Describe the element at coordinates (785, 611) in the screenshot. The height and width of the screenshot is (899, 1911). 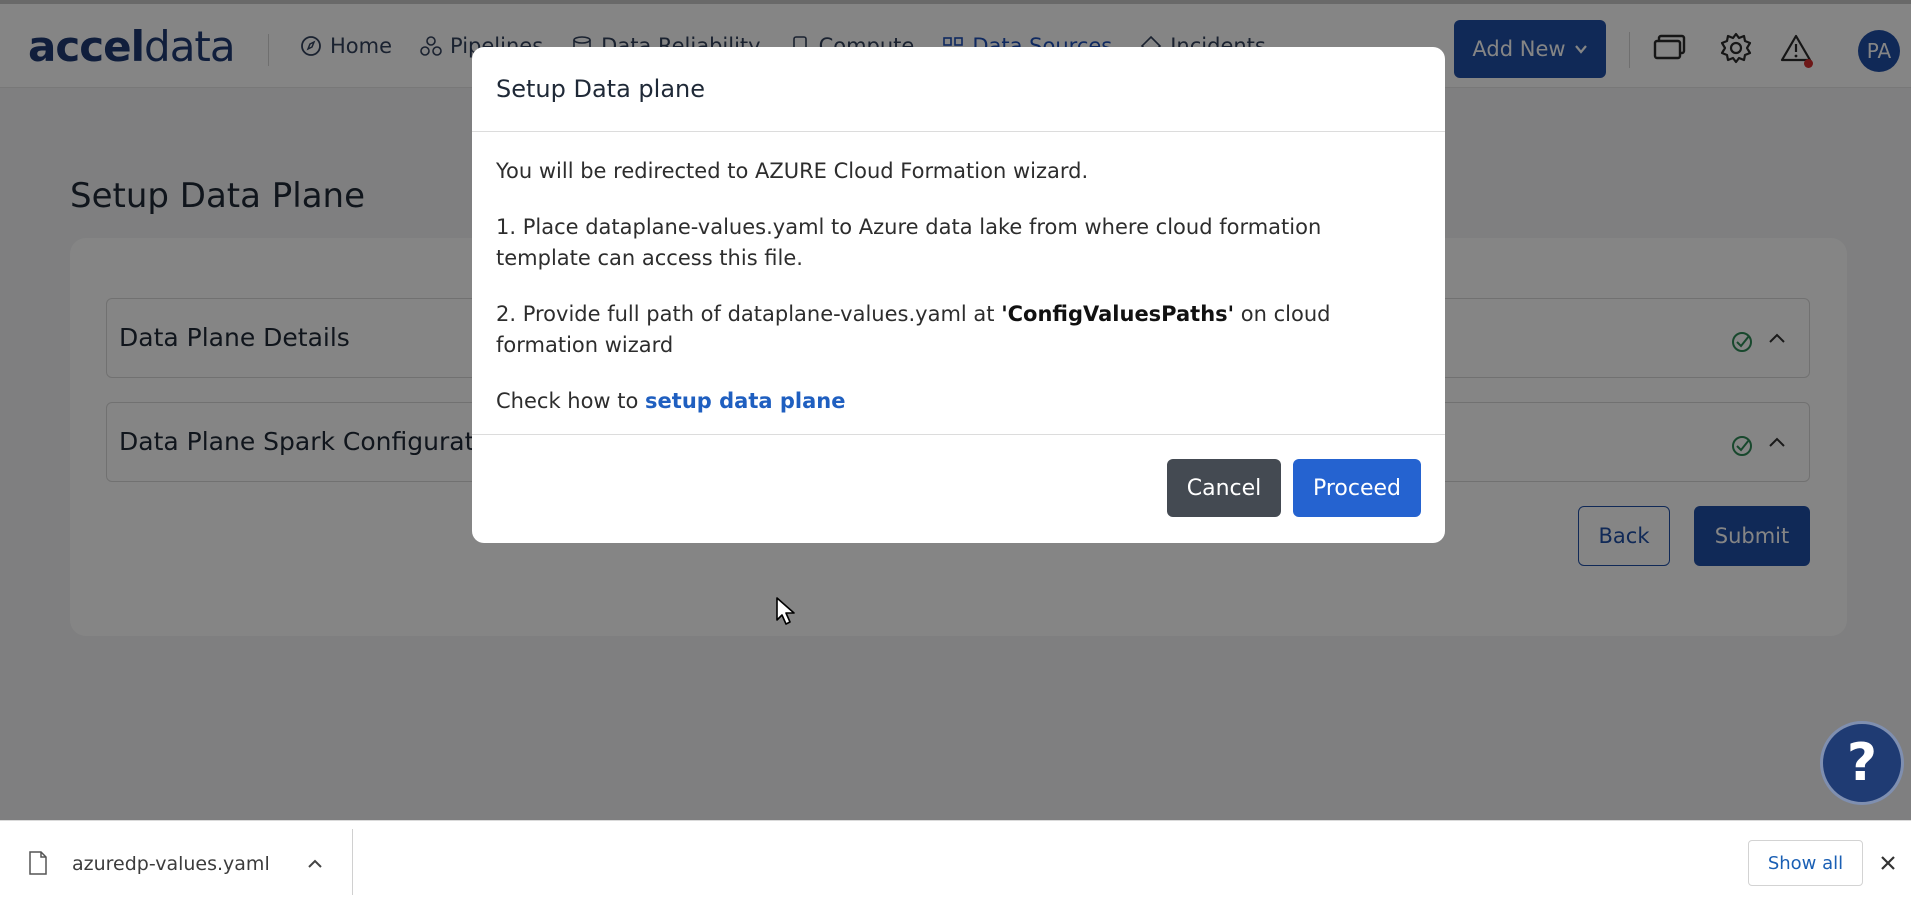
I see `mouse-cursor-icon` at that location.